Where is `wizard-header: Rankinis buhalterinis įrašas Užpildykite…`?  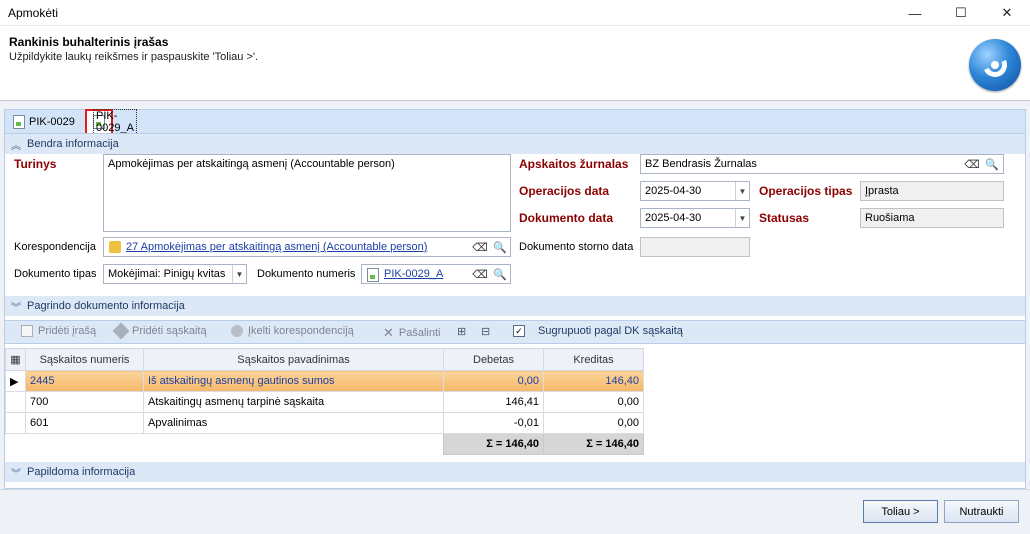
wizard-header: Rankinis buhalterinis įrašas Užpildykite… is located at coordinates (515, 64).